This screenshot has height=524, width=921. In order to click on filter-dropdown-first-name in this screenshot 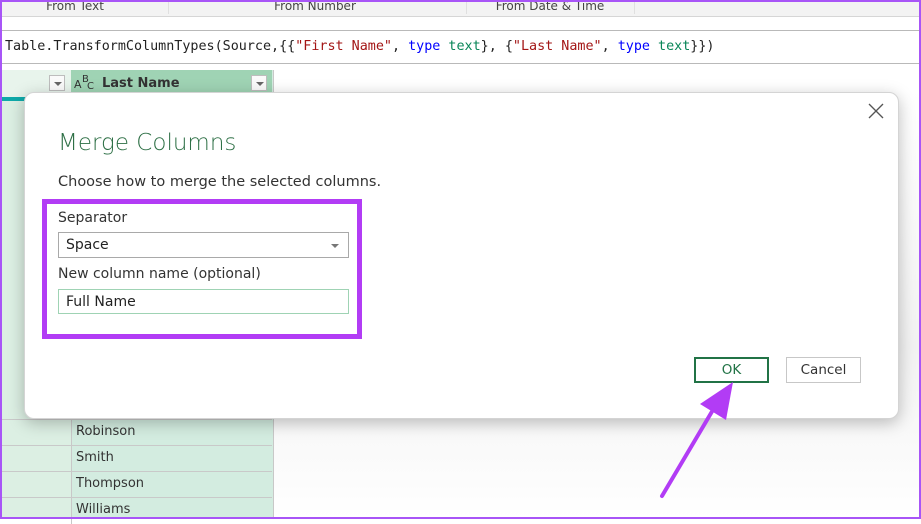, I will do `click(57, 83)`.